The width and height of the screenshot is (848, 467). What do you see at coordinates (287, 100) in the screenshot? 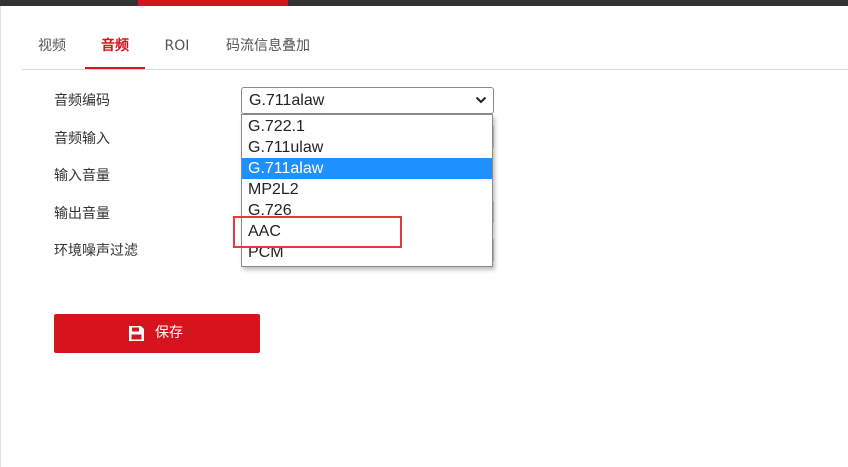
I see `audio-encoding-value: G.711alaw` at bounding box center [287, 100].